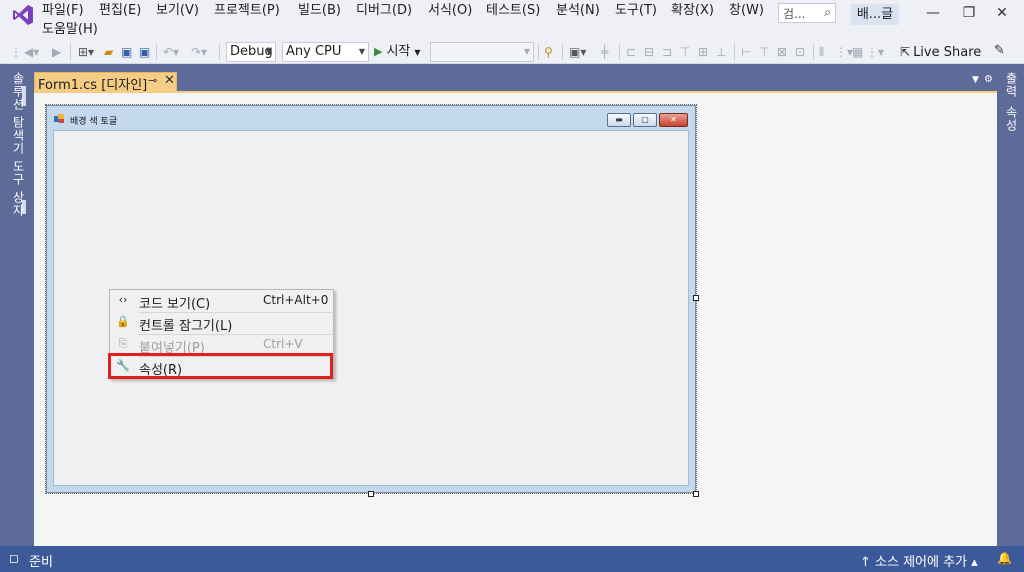 Image resolution: width=1024 pixels, height=572 pixels. What do you see at coordinates (221, 323) in the screenshot?
I see `menu-item-lock-controls: 🔒 컨트롤 잠그기(L)` at bounding box center [221, 323].